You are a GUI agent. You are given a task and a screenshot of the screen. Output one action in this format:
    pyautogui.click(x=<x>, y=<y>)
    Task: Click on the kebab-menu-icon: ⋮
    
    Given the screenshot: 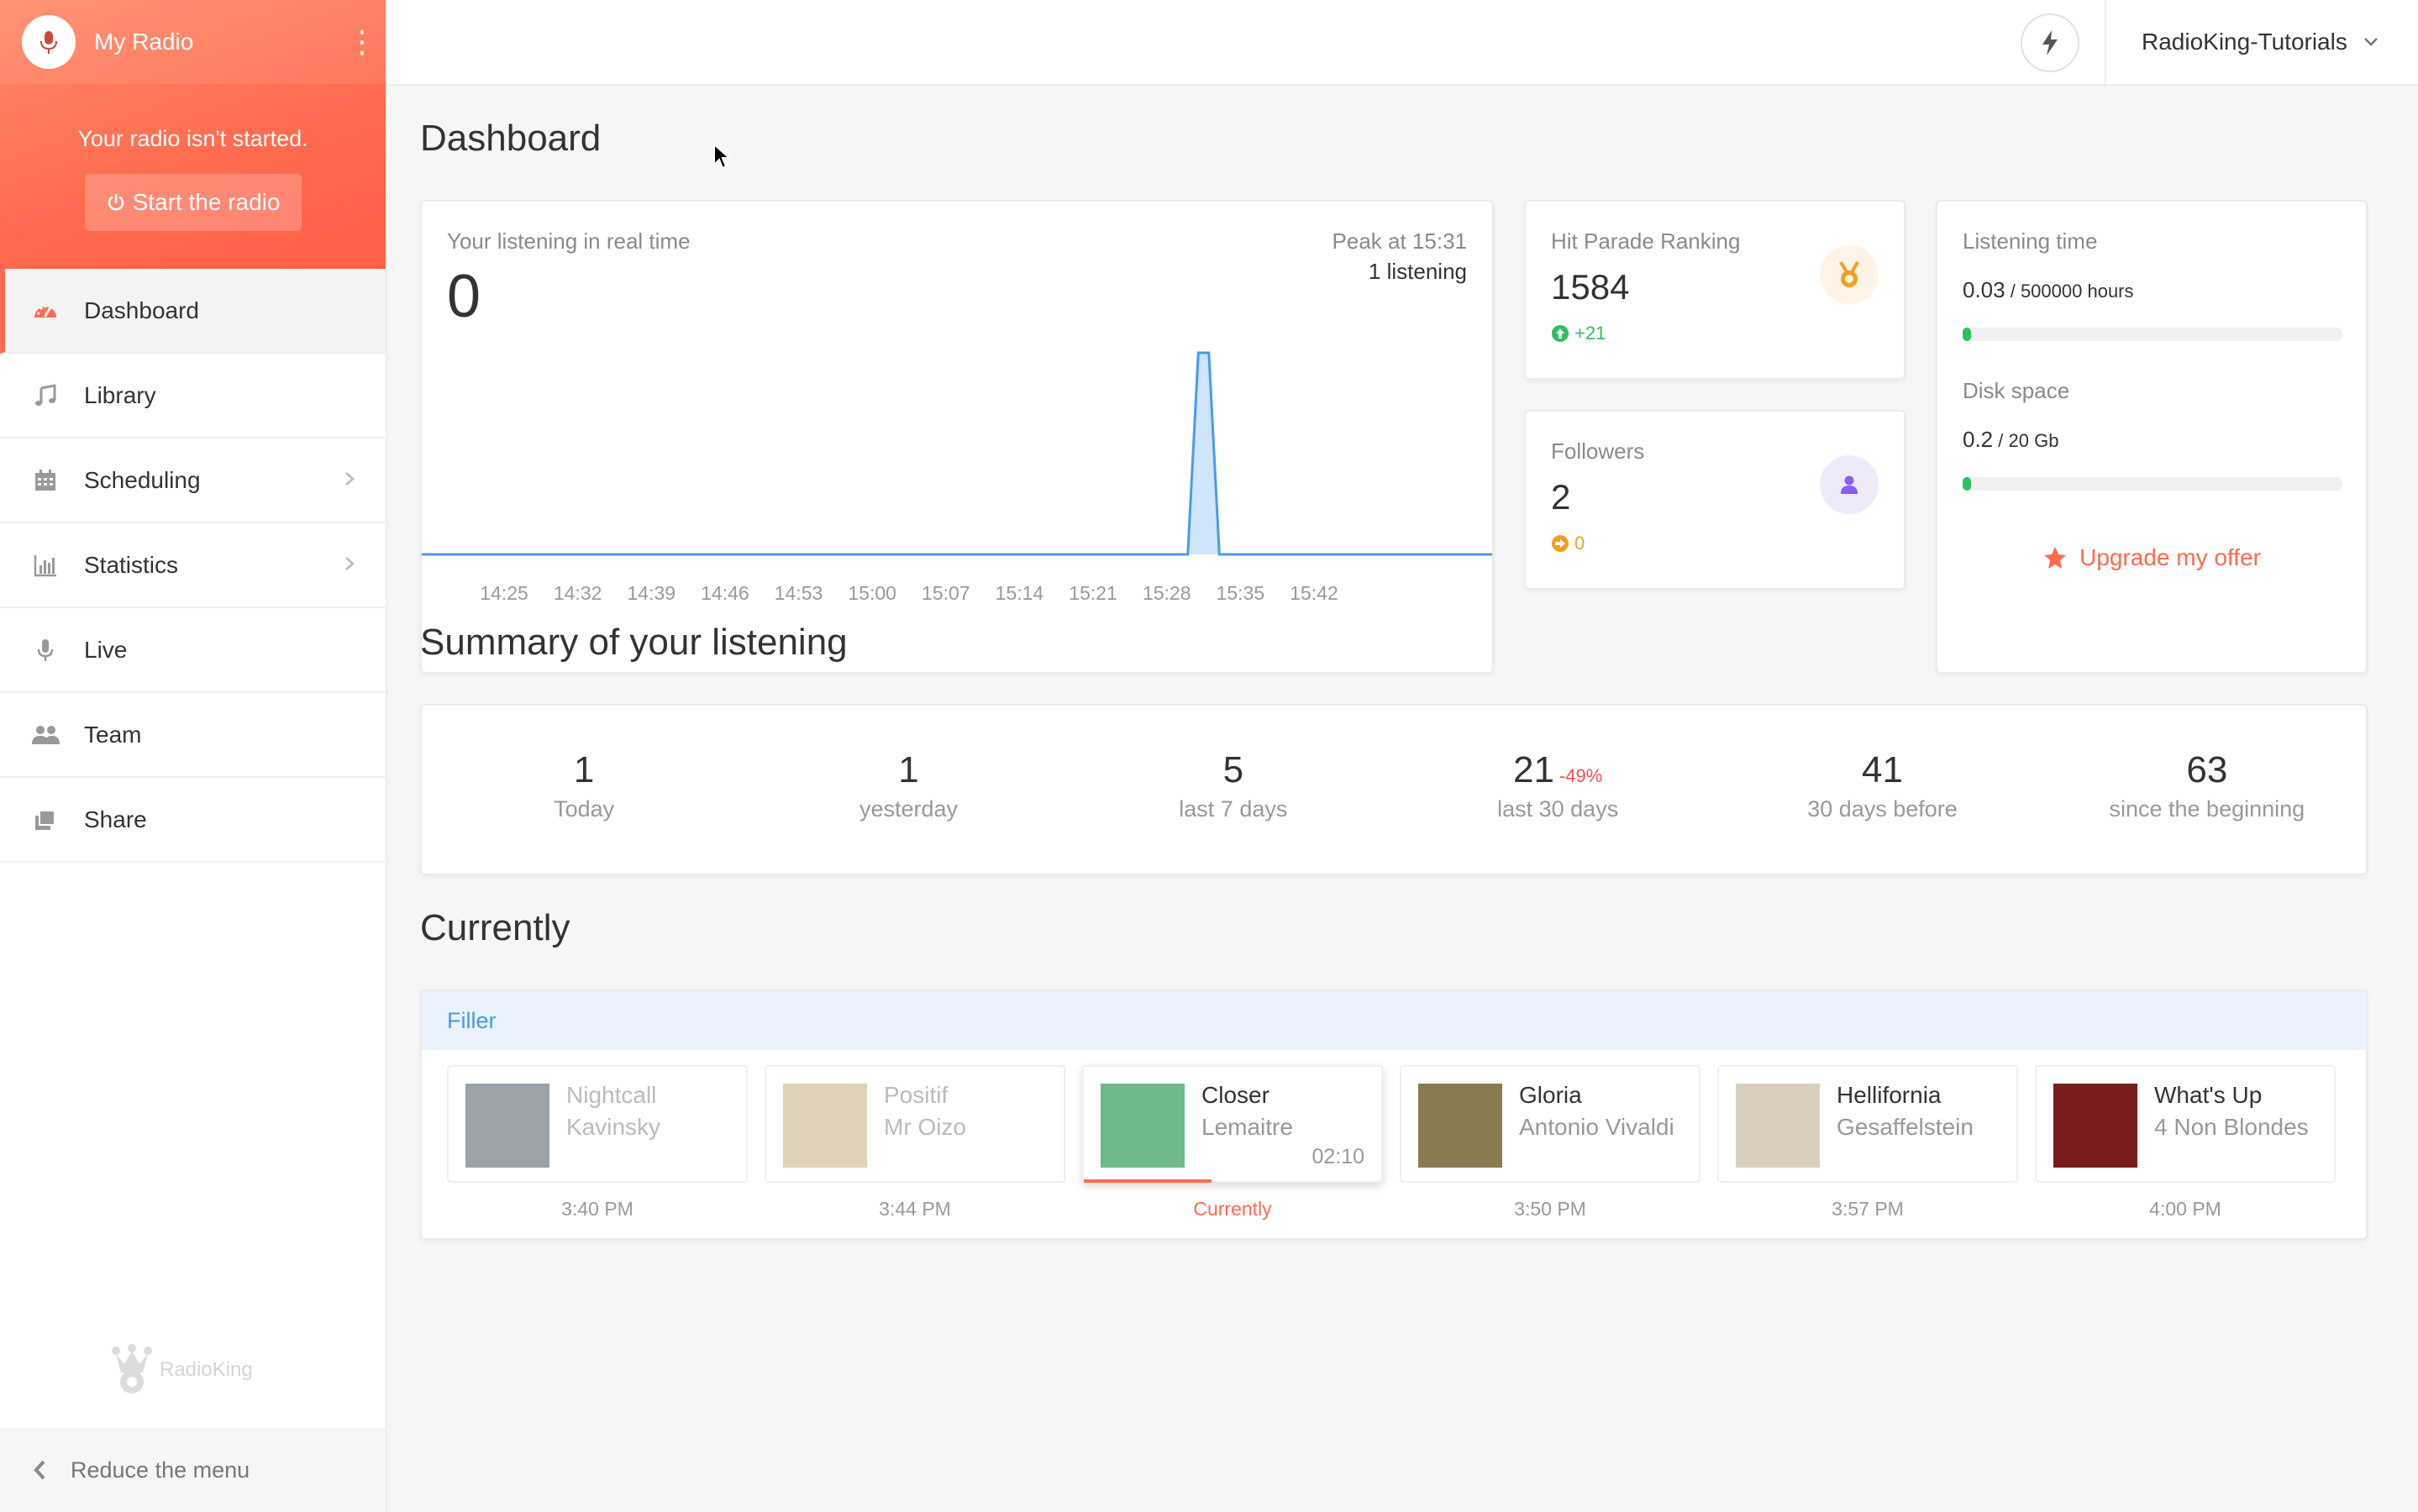 What is the action you would take?
    pyautogui.click(x=362, y=42)
    